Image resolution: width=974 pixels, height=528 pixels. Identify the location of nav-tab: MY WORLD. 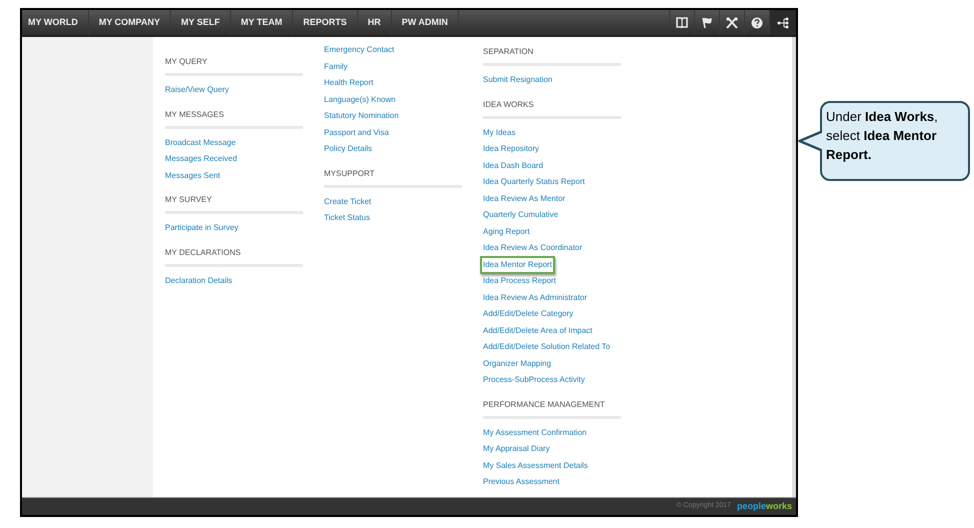
(55, 22).